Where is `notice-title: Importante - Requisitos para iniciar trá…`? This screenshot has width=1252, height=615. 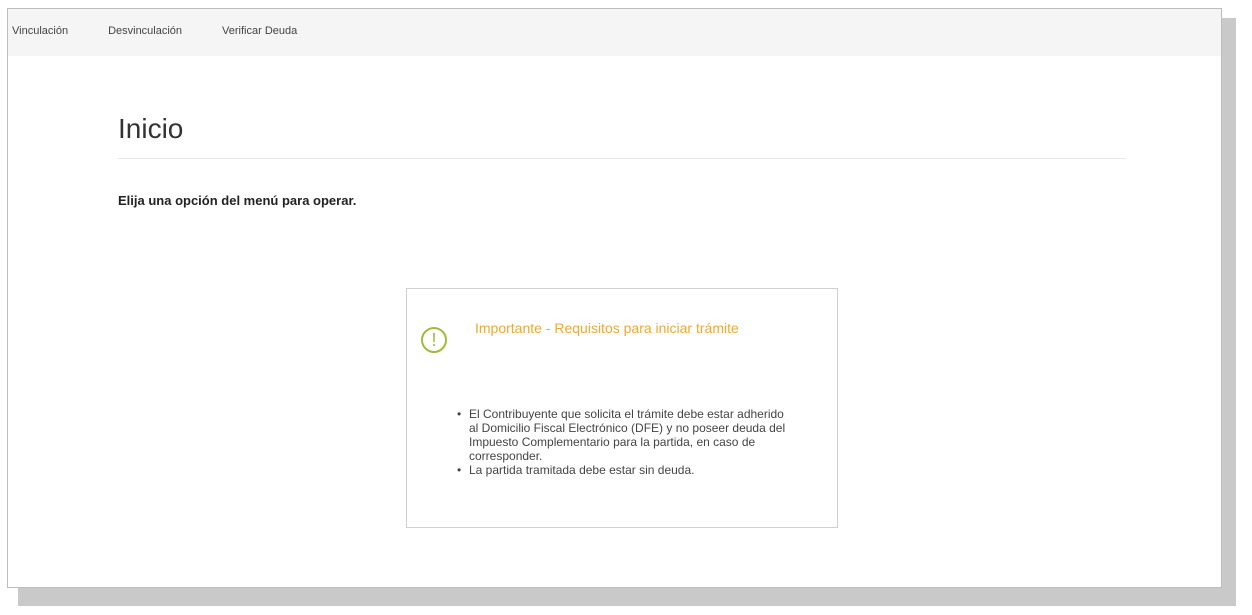
notice-title: Importante - Requisitos para iniciar trá… is located at coordinates (607, 328).